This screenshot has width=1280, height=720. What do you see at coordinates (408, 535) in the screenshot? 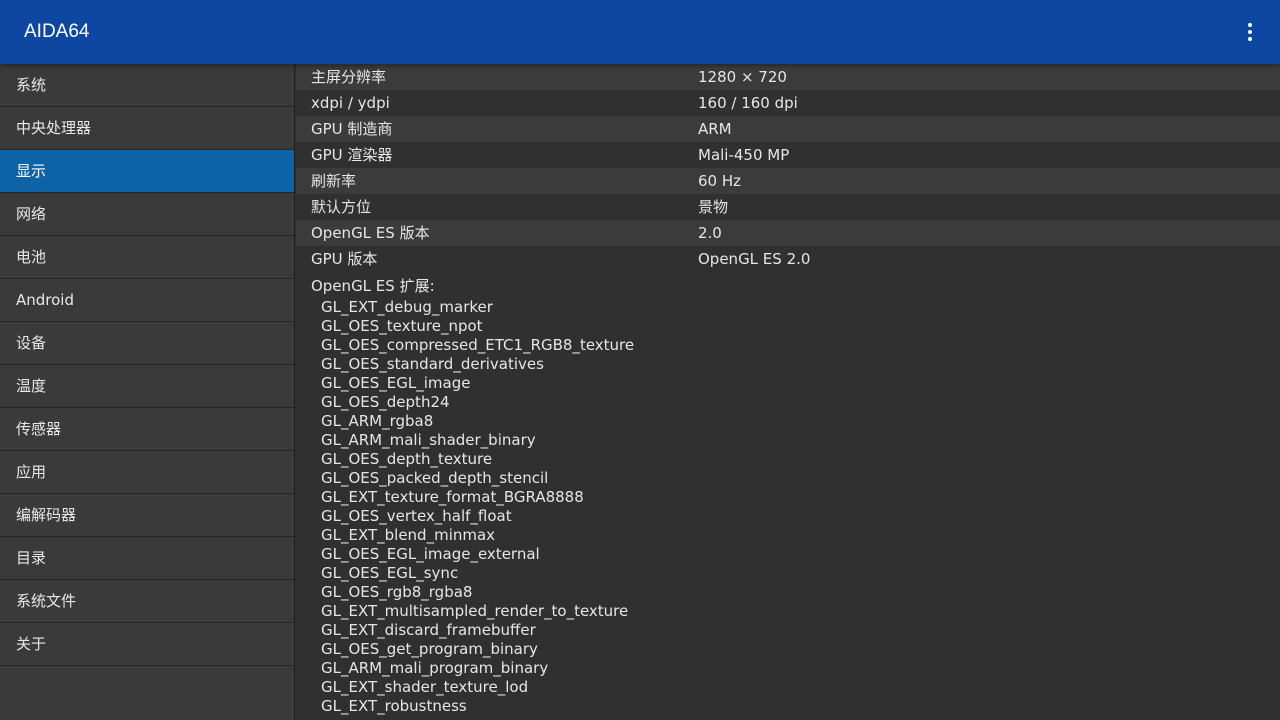
I see `extension-item: GL_EXT_blend_minmax` at bounding box center [408, 535].